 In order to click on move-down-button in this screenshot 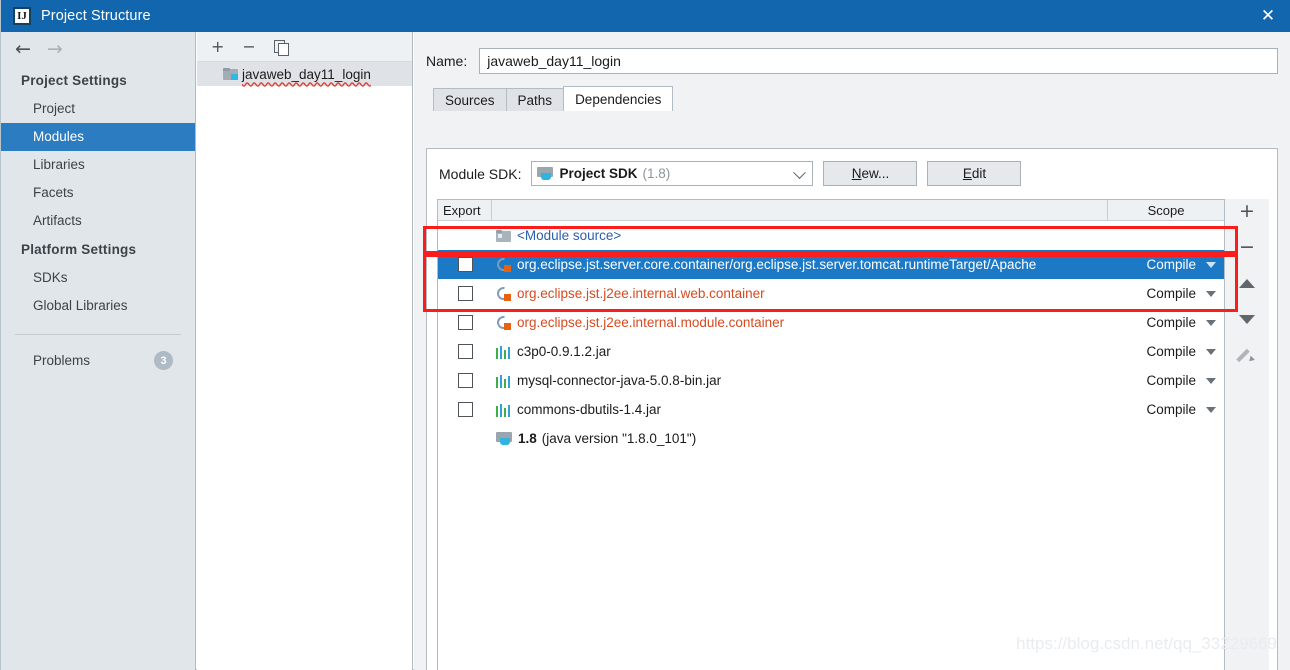, I will do `click(1247, 319)`.